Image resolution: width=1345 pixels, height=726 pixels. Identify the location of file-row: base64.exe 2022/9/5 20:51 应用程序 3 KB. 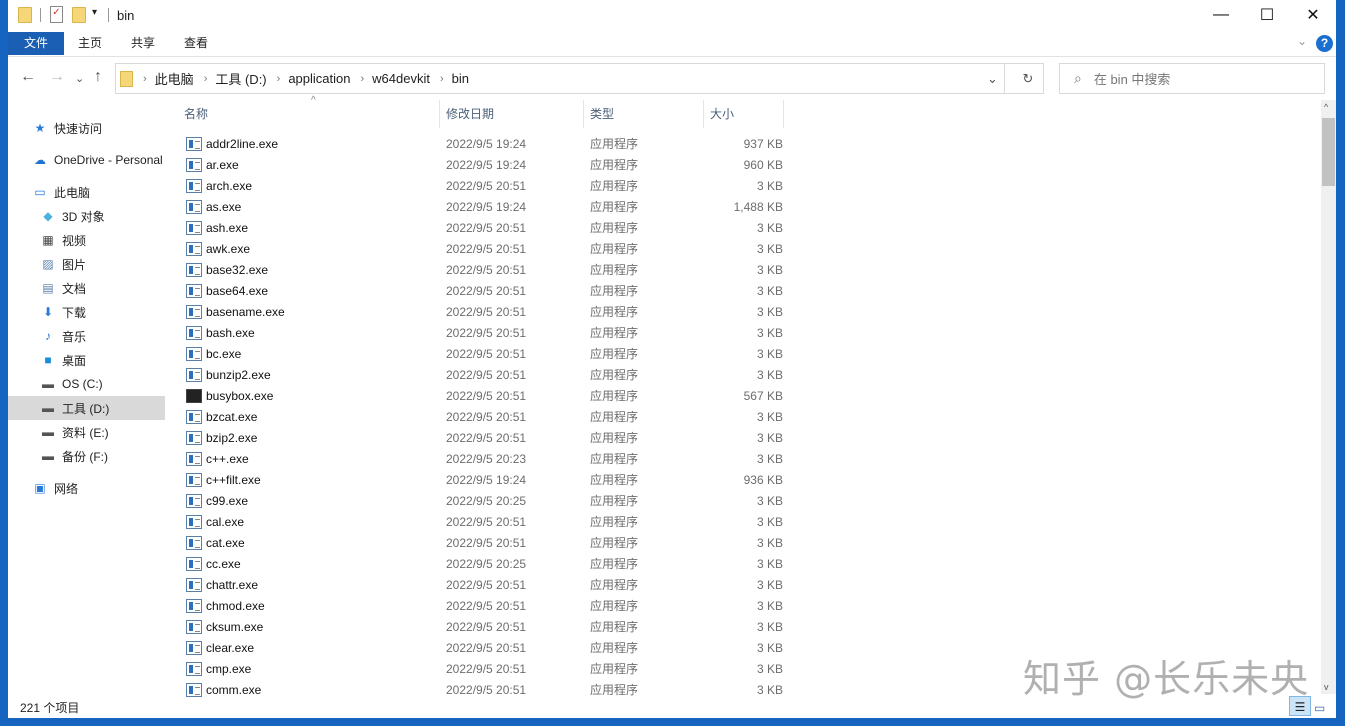
(488, 291).